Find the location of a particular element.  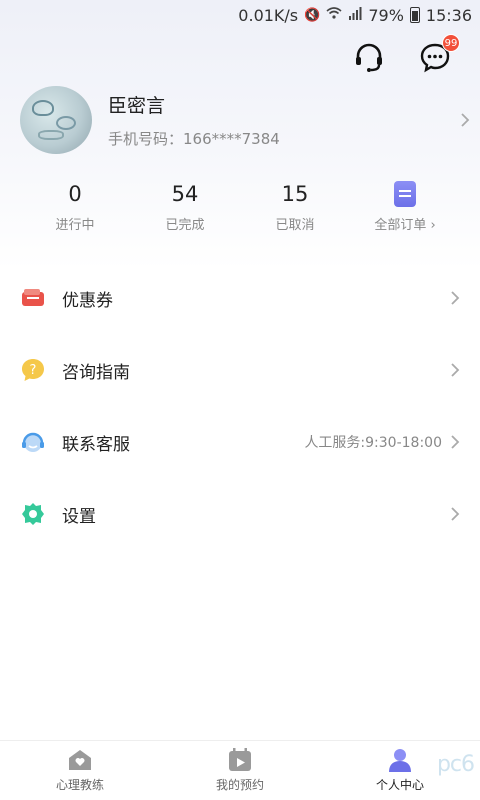

service-hours: 人工服务:9:30-18:00 is located at coordinates (373, 443).